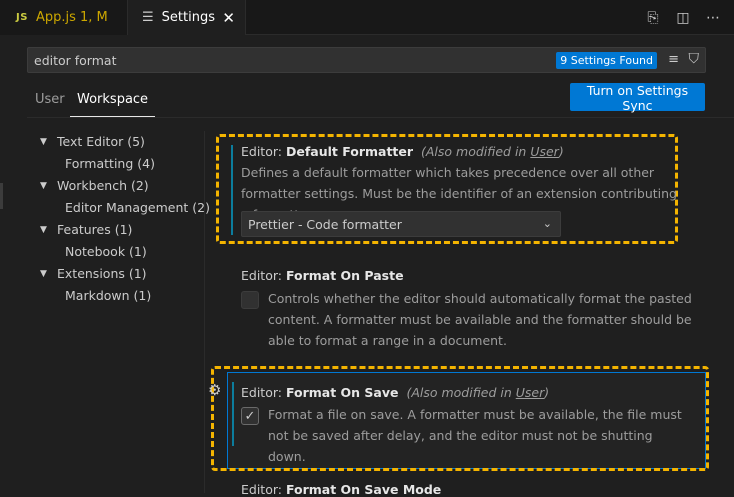  I want to click on tab-settings: ☰ Settings ✕, so click(187, 18).